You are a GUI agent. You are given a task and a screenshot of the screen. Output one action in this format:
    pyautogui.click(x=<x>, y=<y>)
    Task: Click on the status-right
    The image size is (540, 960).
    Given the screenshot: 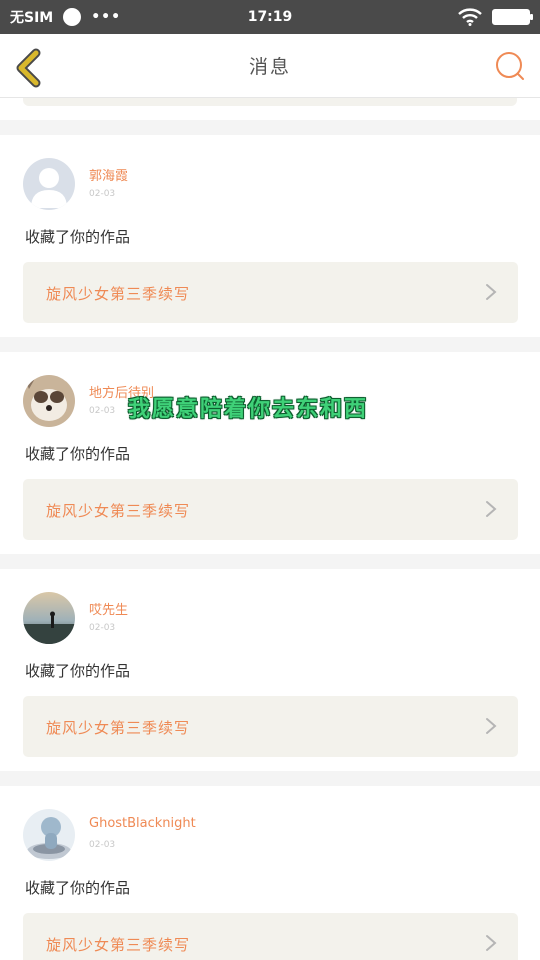 What is the action you would take?
    pyautogui.click(x=495, y=17)
    